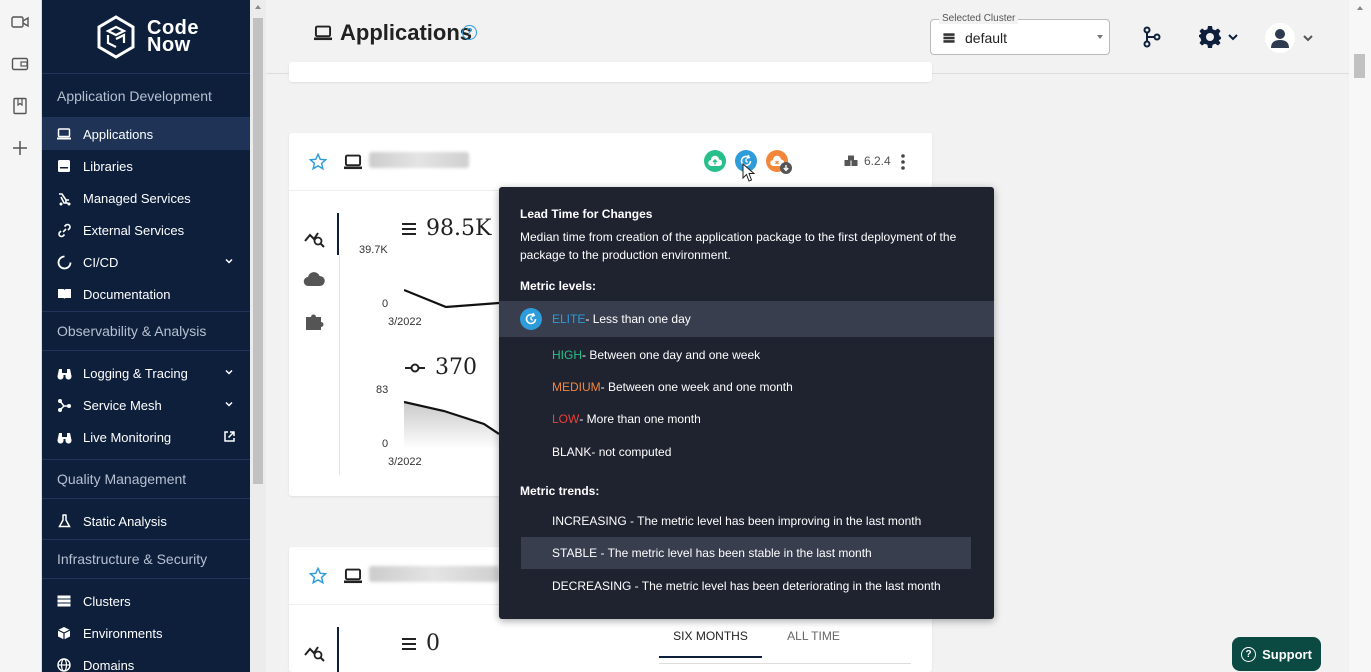  I want to click on deployment-frequency-badge, so click(715, 161).